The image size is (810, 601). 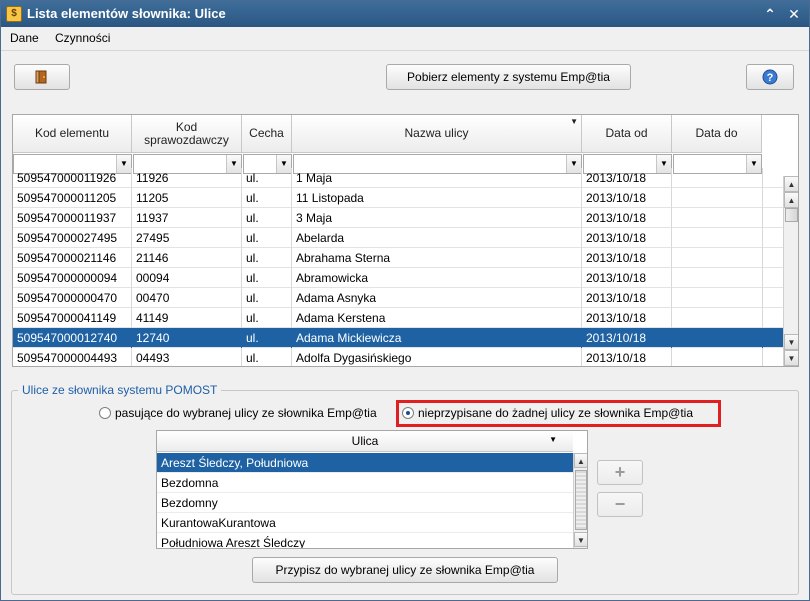 What do you see at coordinates (405, 39) in the screenshot?
I see `menu-bar: Dane Czynności` at bounding box center [405, 39].